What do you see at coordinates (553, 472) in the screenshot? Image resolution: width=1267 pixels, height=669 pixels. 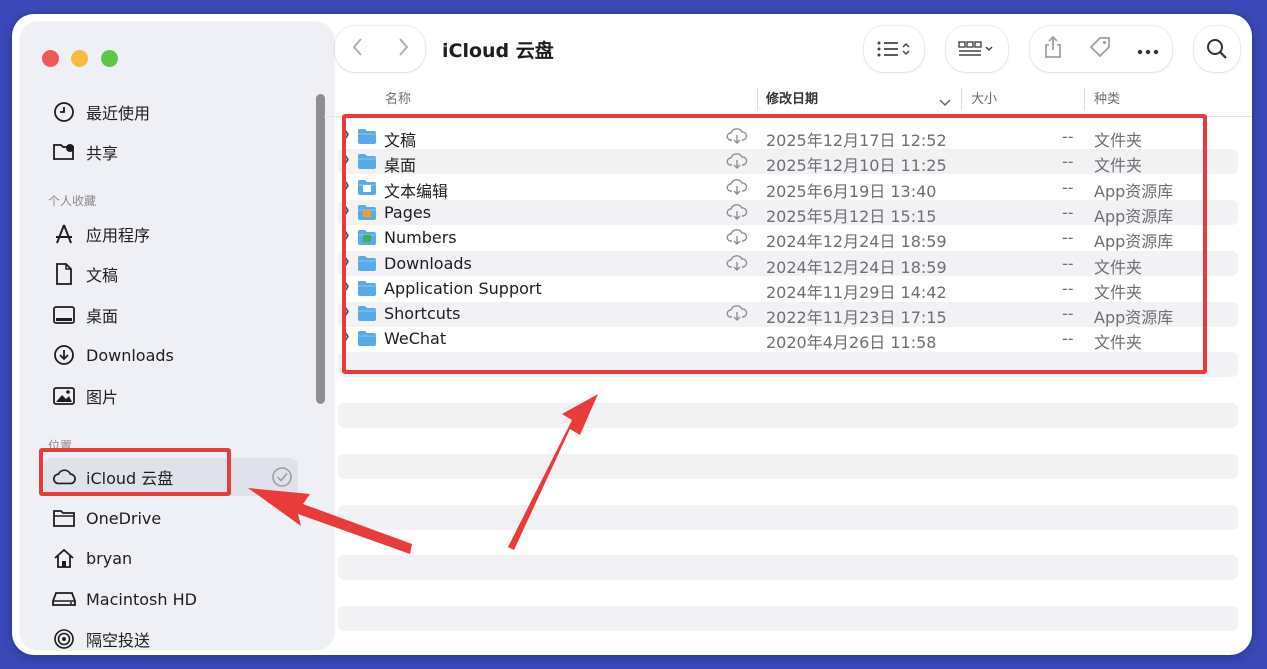 I see `arrow-to-file-list` at bounding box center [553, 472].